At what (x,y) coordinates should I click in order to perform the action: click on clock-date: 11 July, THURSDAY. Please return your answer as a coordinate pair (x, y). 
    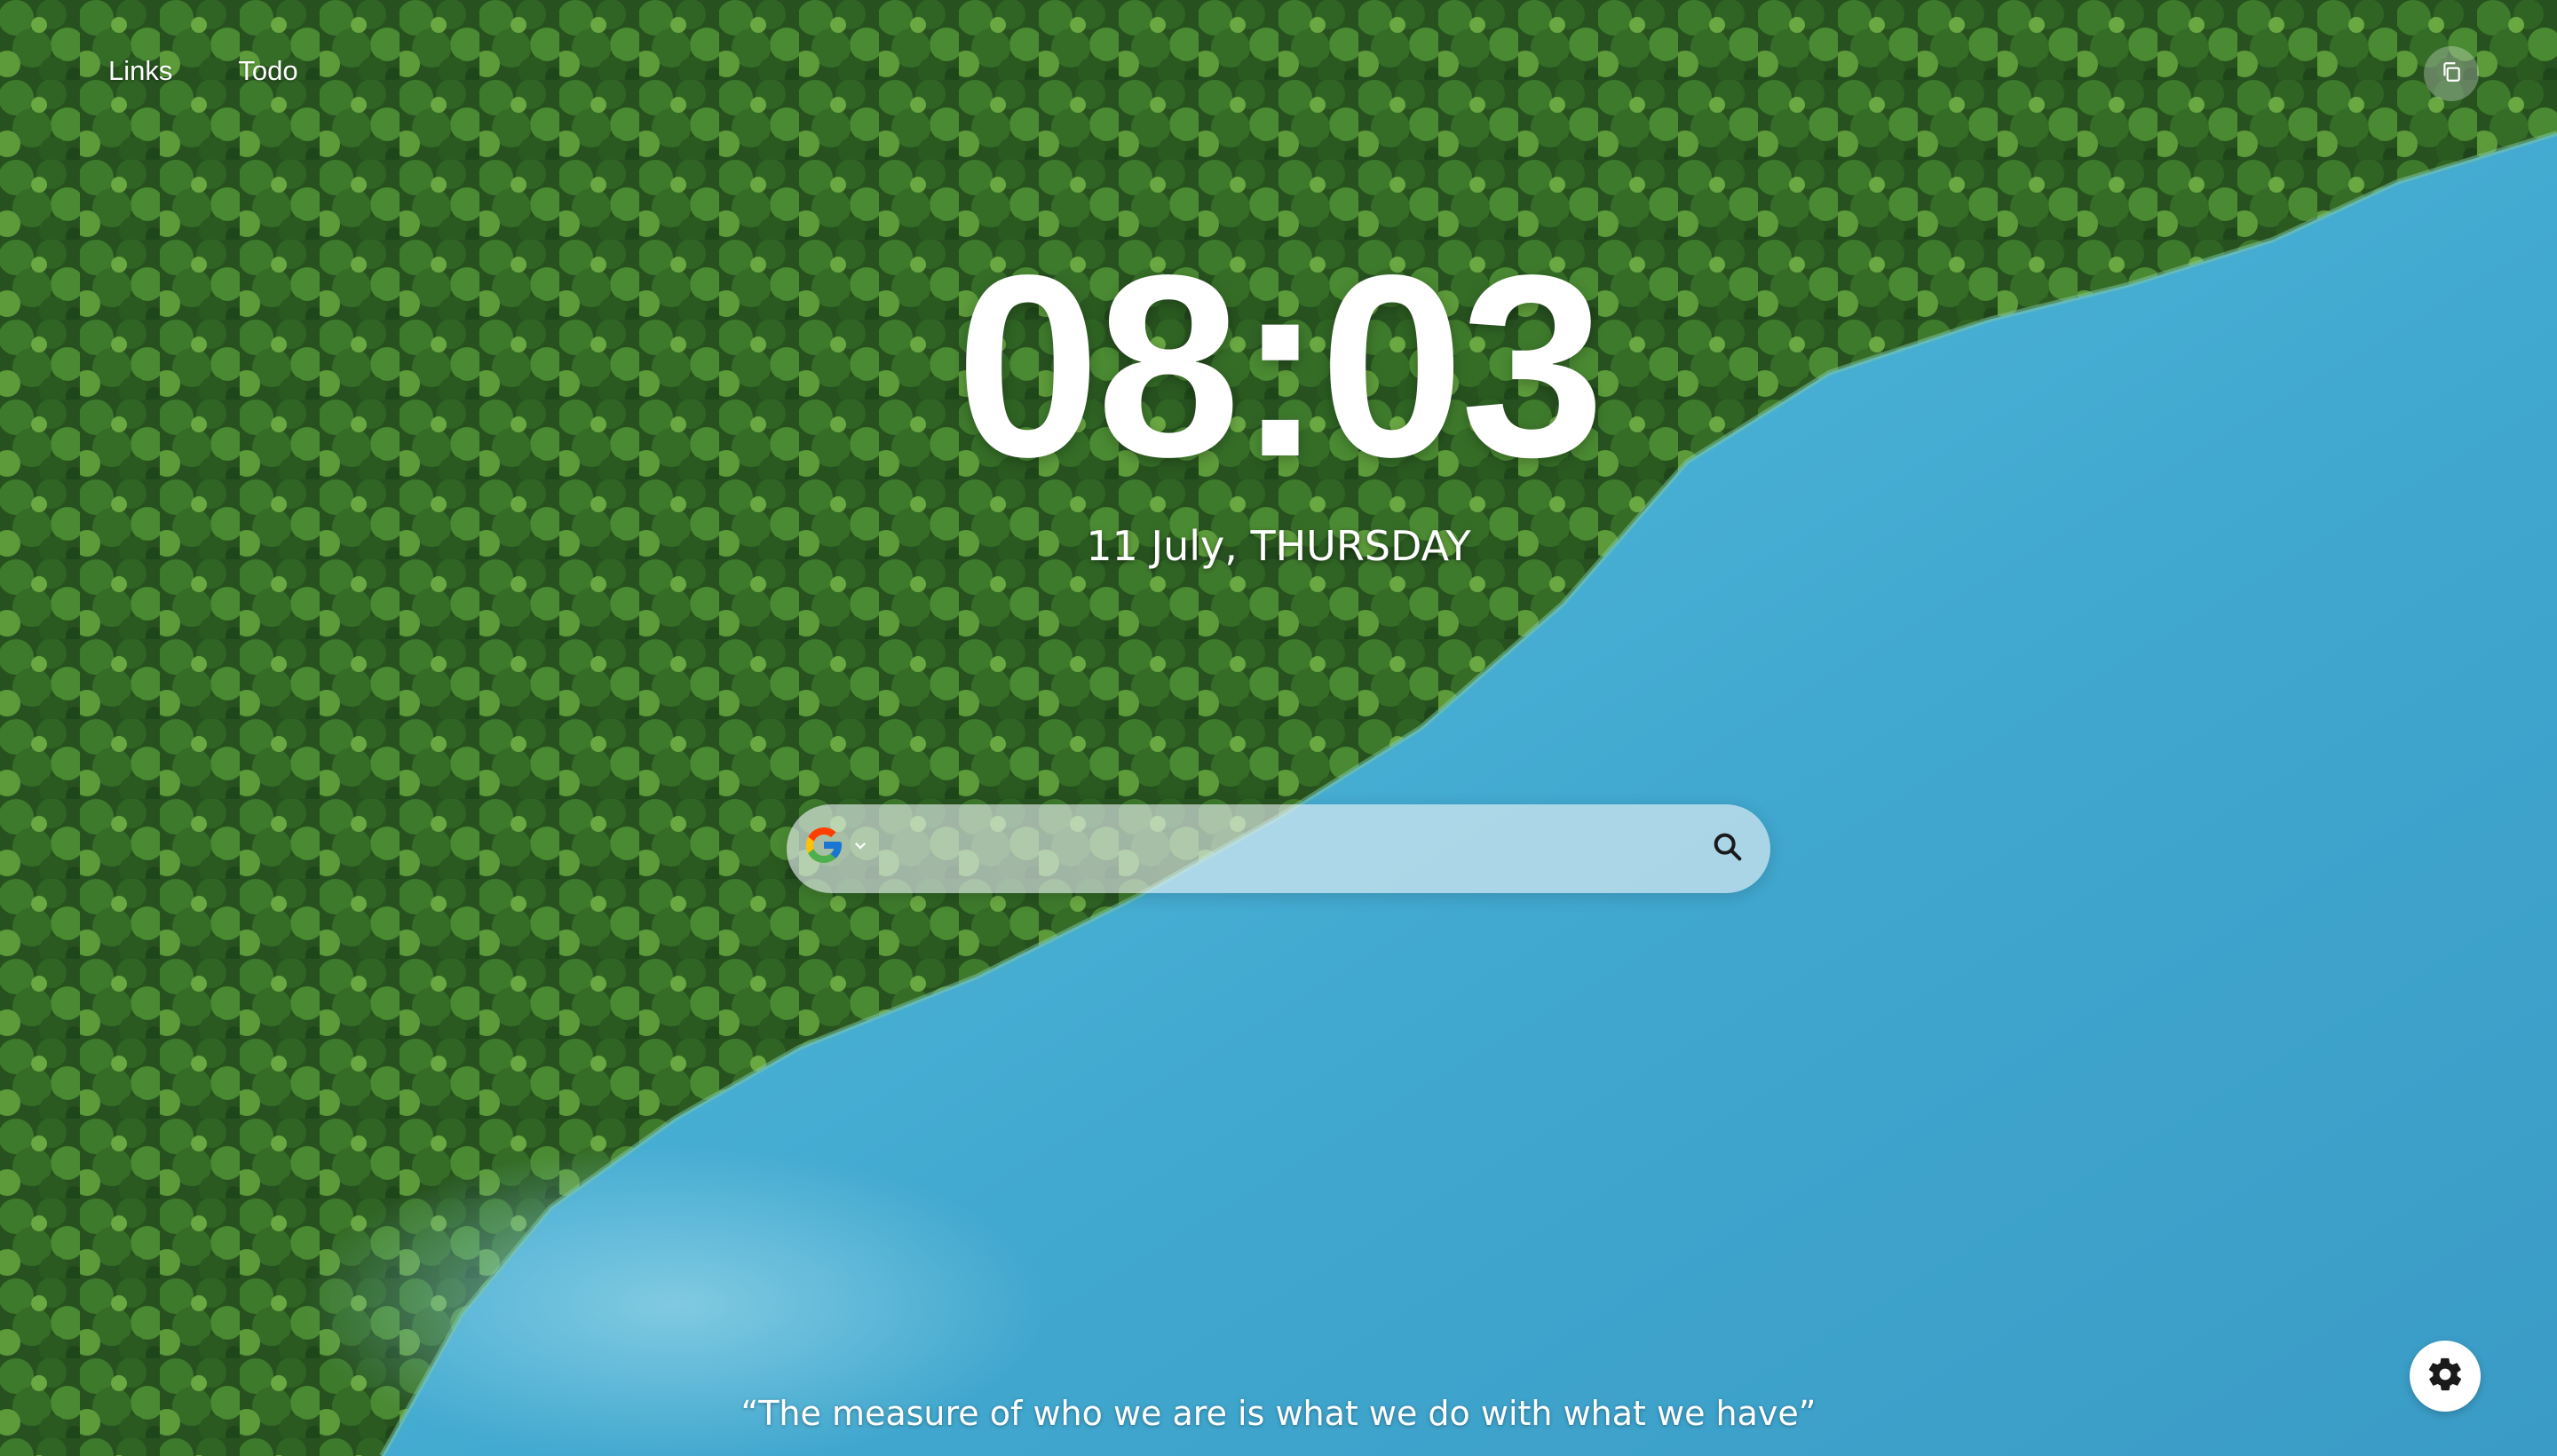
    Looking at the image, I should click on (1278, 546).